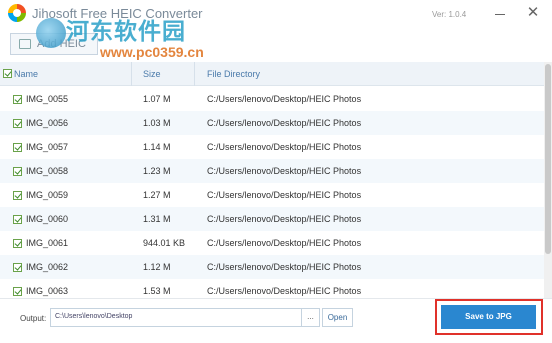  What do you see at coordinates (33, 318) in the screenshot?
I see `output-label: Output:` at bounding box center [33, 318].